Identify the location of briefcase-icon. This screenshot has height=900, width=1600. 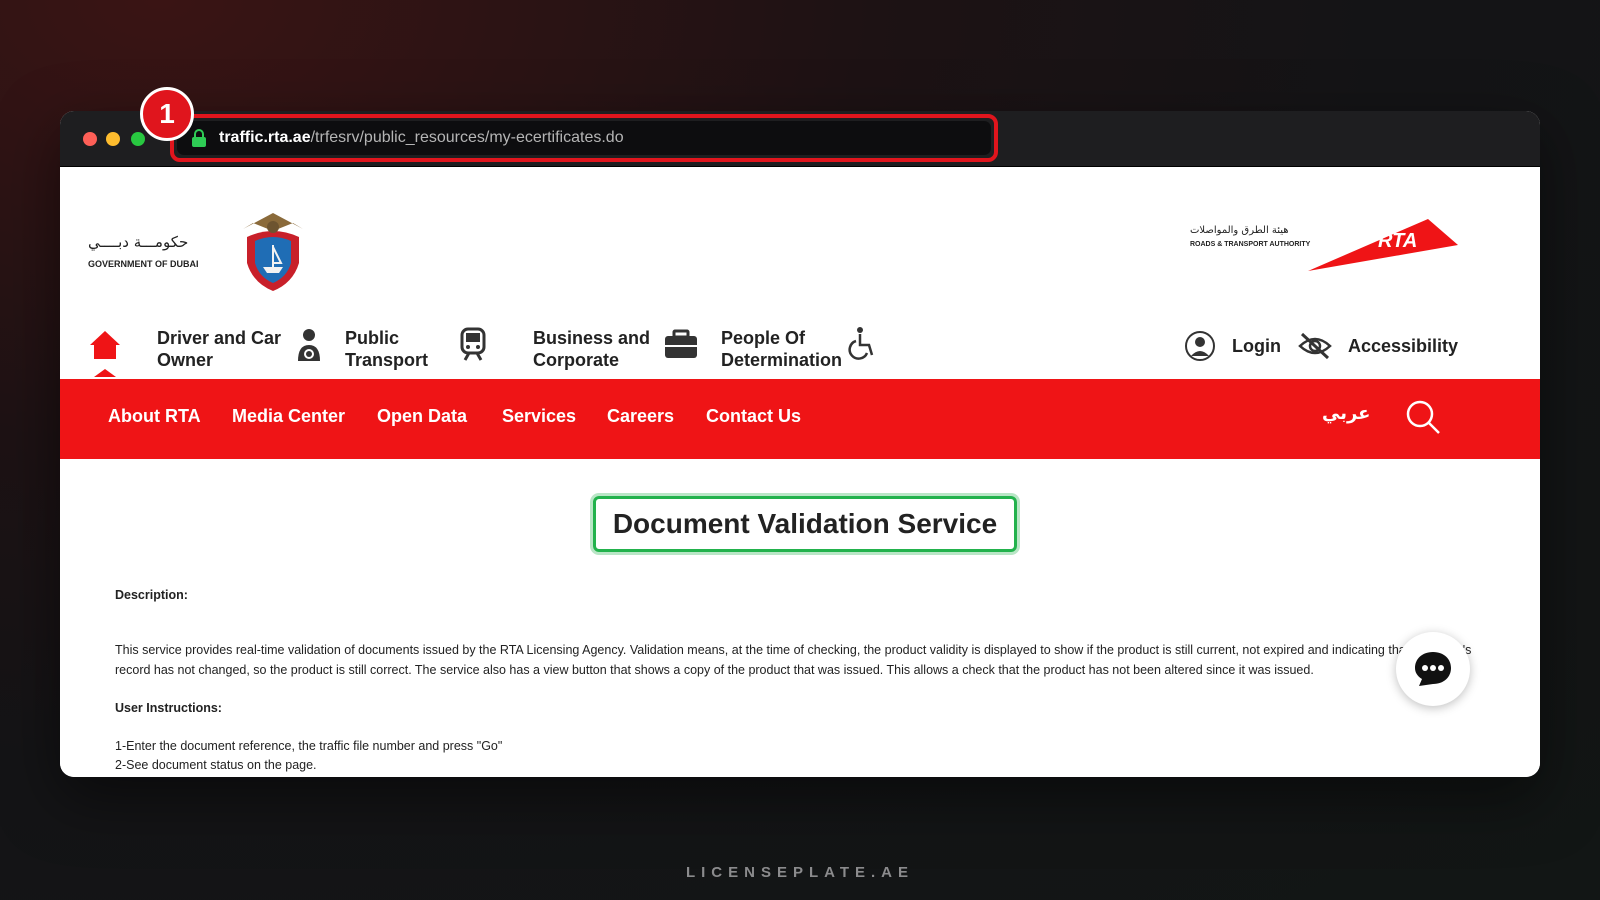
(681, 343).